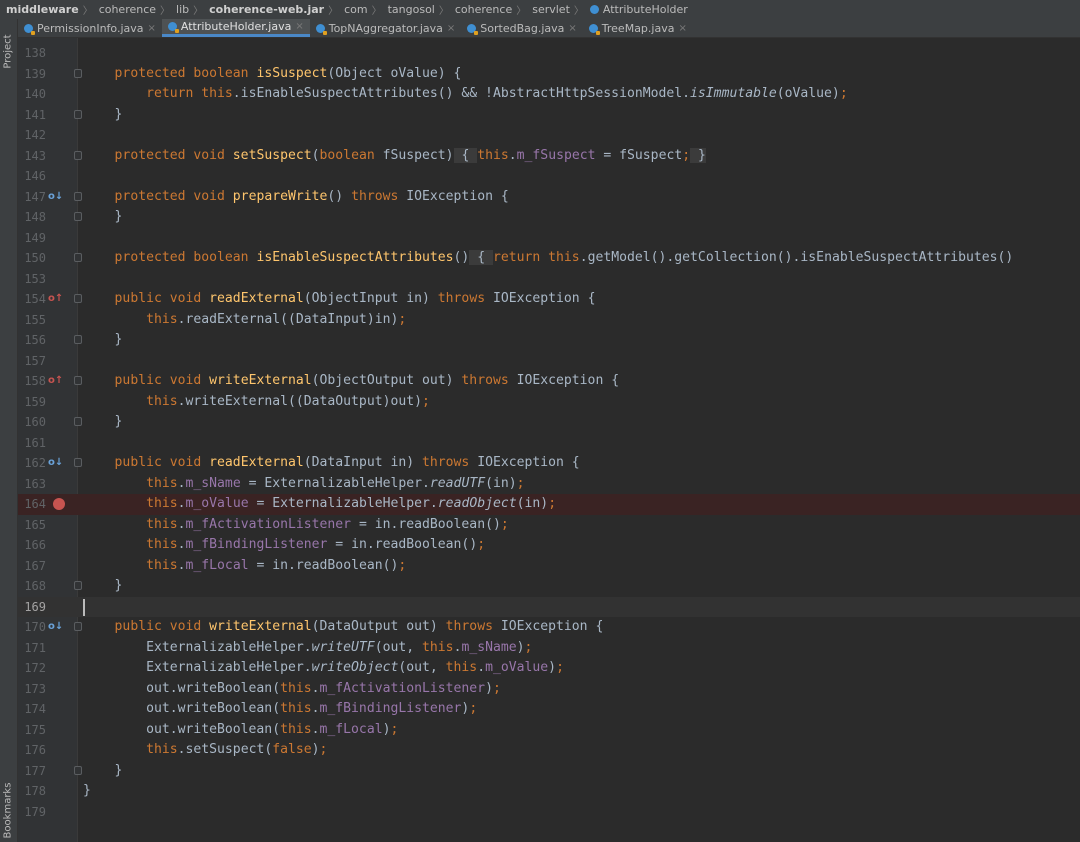 This screenshot has width=1080, height=842. Describe the element at coordinates (35, 504) in the screenshot. I see `line-number: 164` at that location.